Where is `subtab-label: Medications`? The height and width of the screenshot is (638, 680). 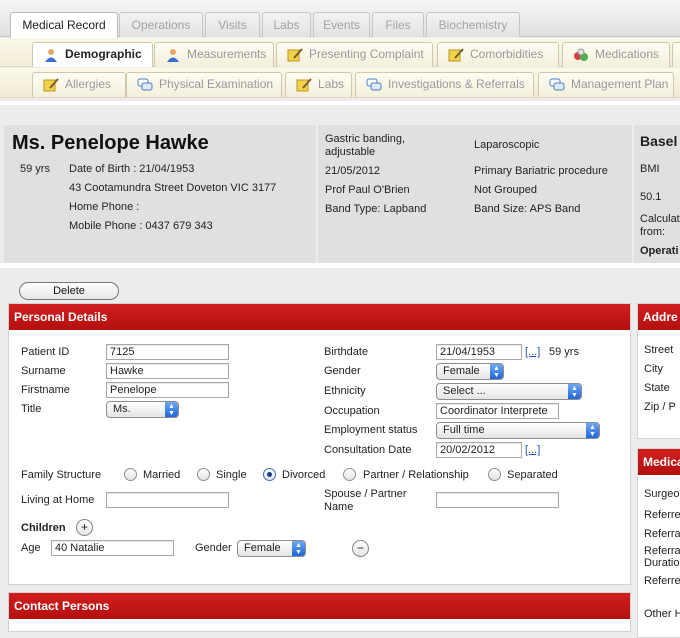
subtab-label: Medications is located at coordinates (627, 54).